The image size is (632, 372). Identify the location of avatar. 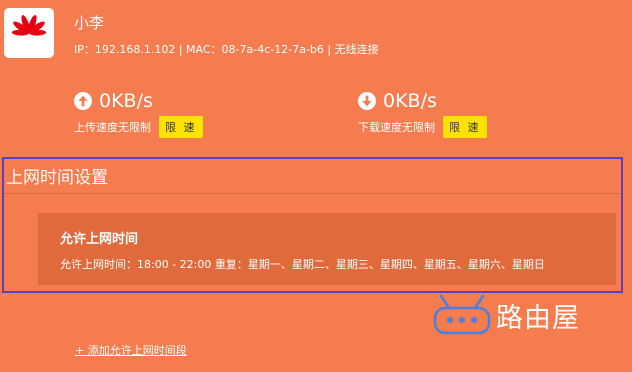
(29, 33).